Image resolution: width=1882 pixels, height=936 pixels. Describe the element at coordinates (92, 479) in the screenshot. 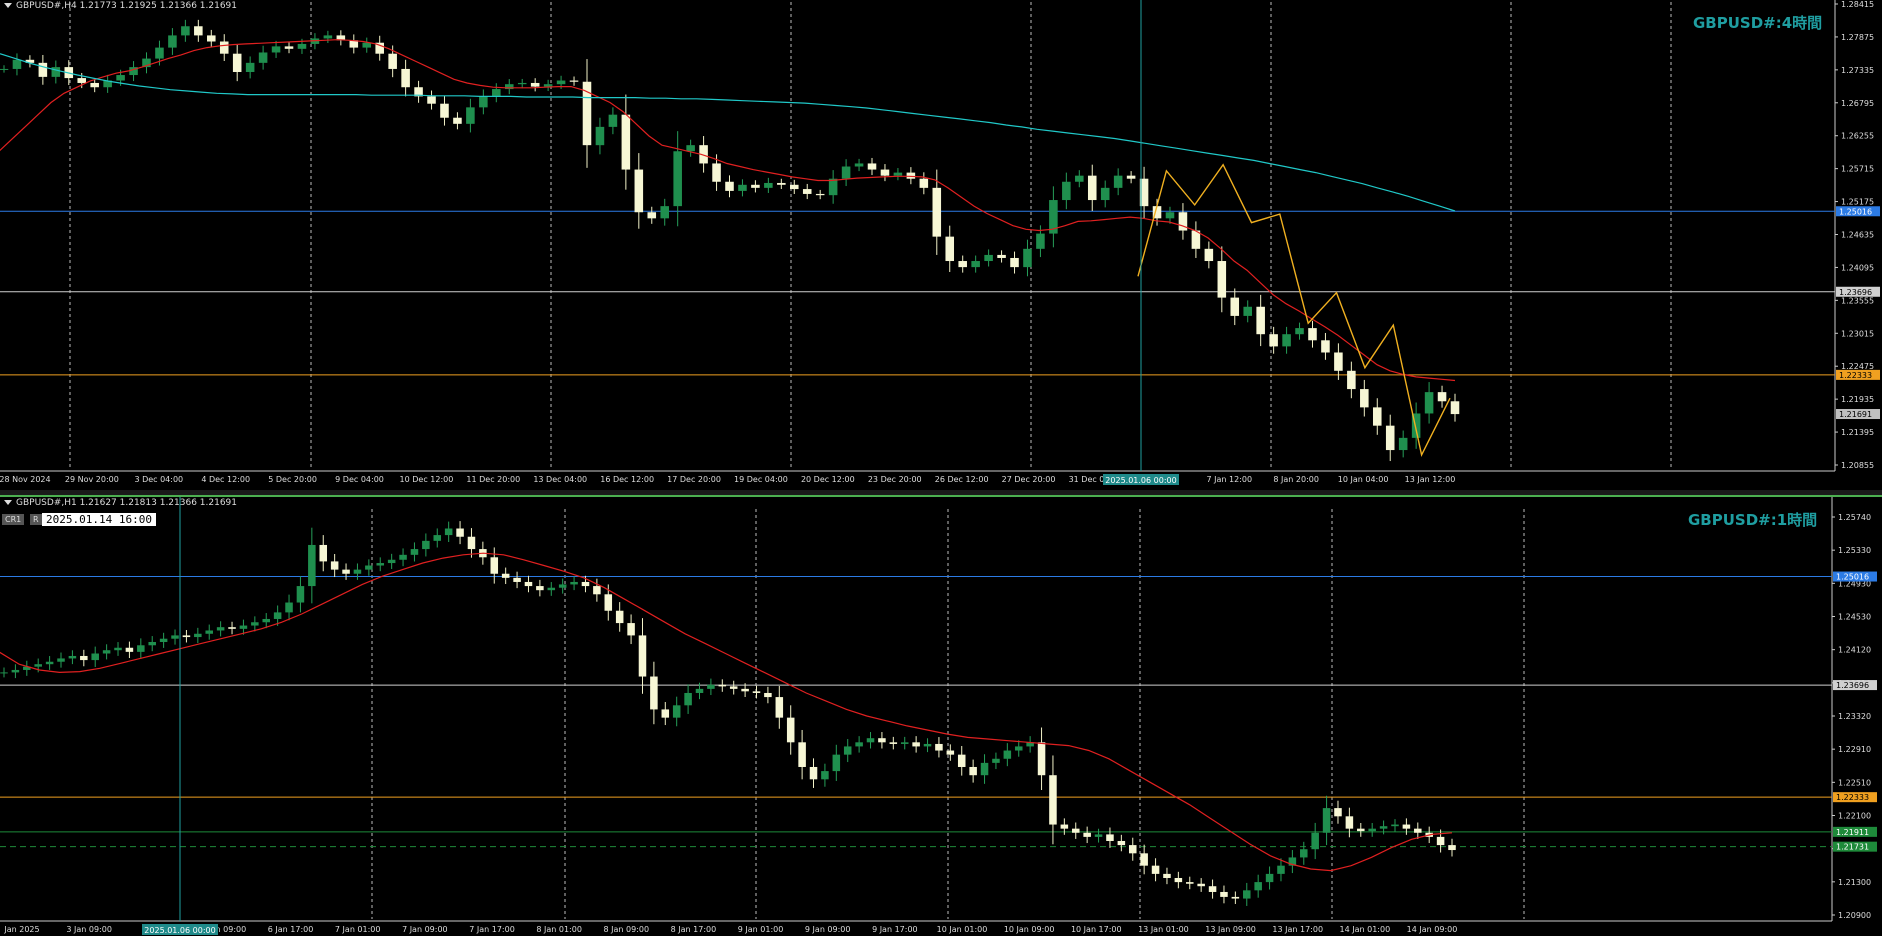

I see `time-tick-label: 29 Nov 20:00` at that location.